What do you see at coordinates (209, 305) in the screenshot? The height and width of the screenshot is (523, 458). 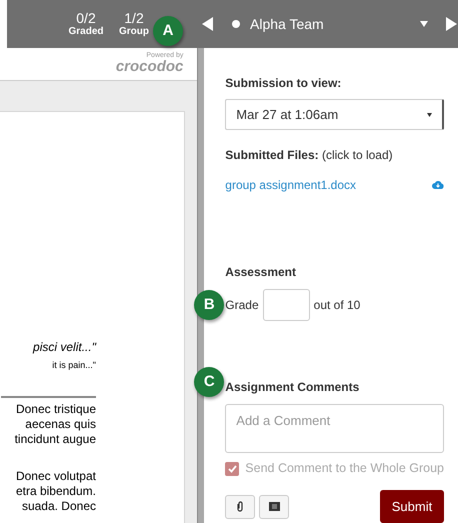 I see `callout-badge: B` at bounding box center [209, 305].